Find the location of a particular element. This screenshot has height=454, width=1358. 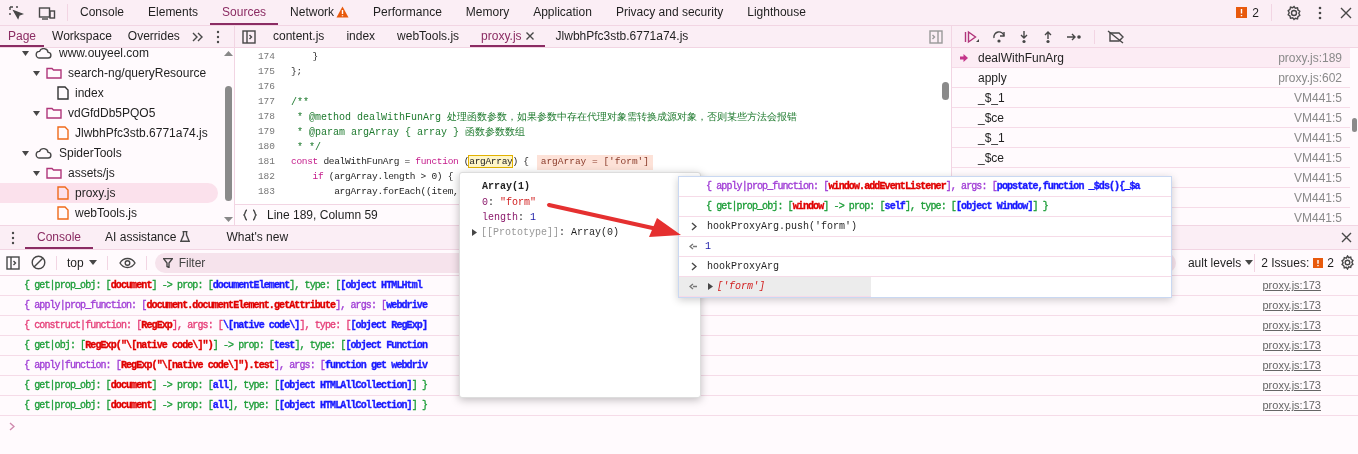

step-into-icon is located at coordinates (1024, 36).